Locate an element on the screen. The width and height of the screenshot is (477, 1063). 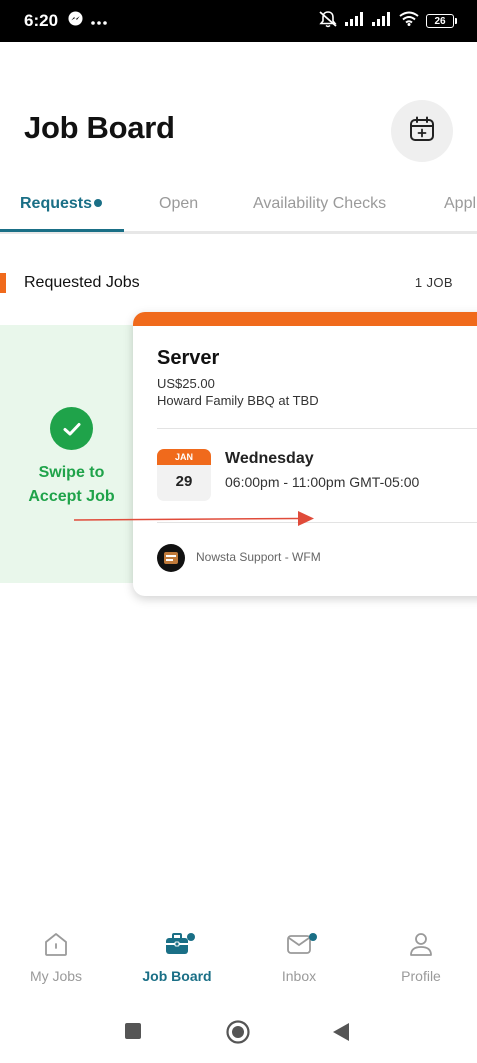
nav-my-jobs: My Jobs is located at coordinates (56, 956).